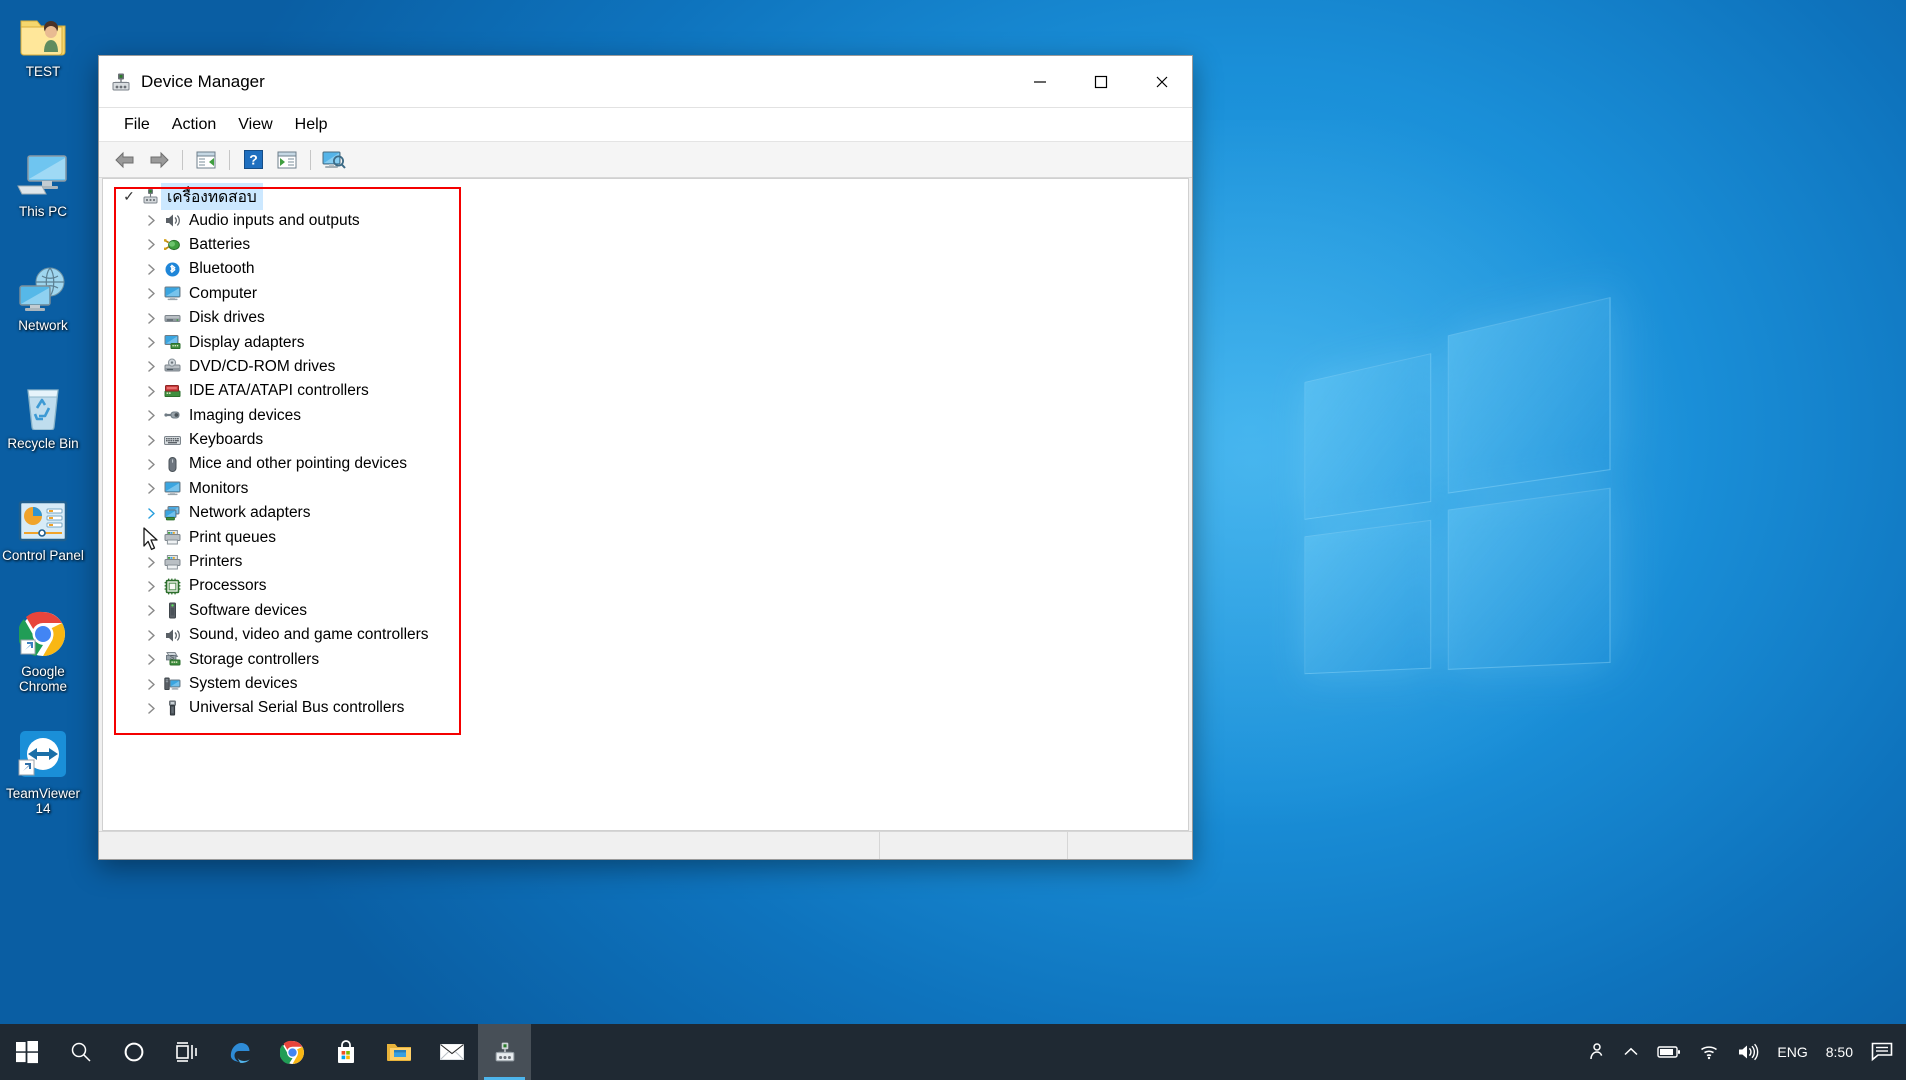 The image size is (1906, 1080). Describe the element at coordinates (345, 1052) in the screenshot. I see `store-button` at that location.